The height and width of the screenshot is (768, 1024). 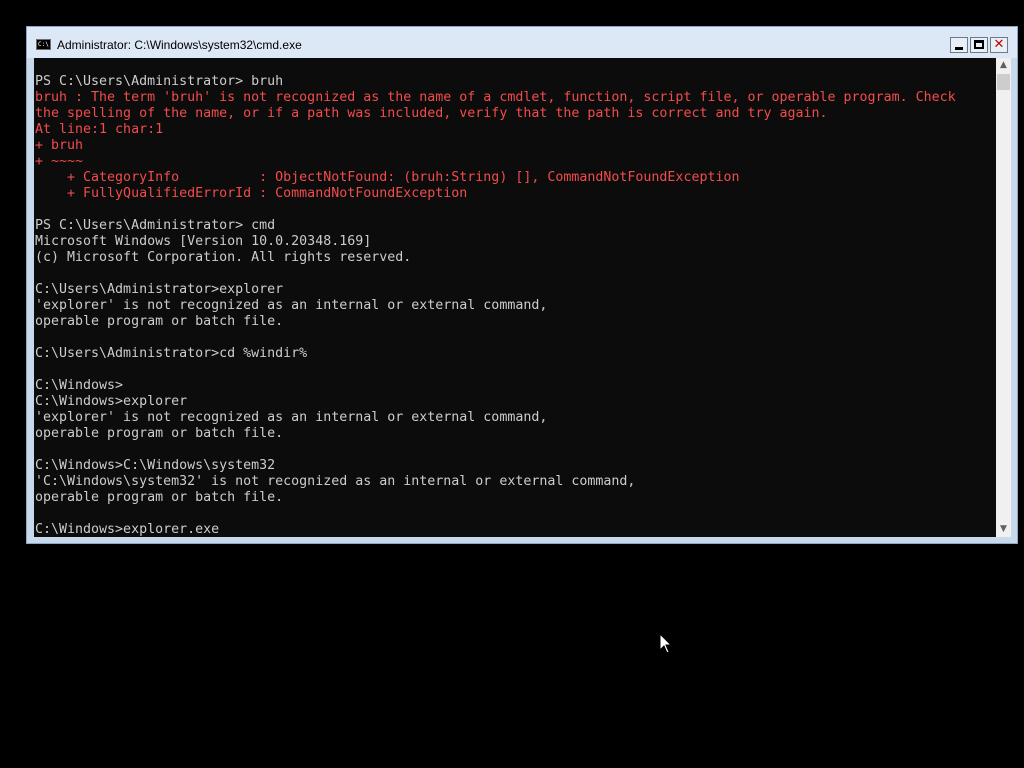 I want to click on console-line: C:\Windows>explorer.exe, so click(x=127, y=529).